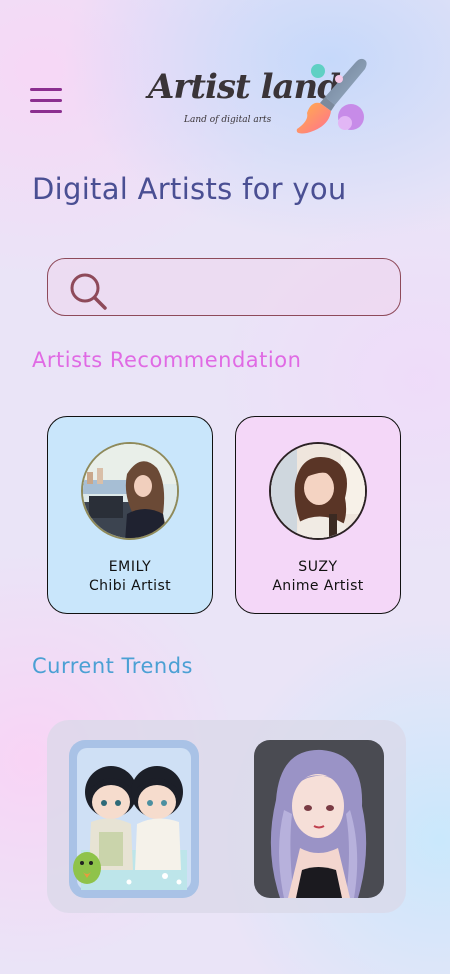  I want to click on artist-card-suzy: SUZY Anime Artist, so click(318, 515).